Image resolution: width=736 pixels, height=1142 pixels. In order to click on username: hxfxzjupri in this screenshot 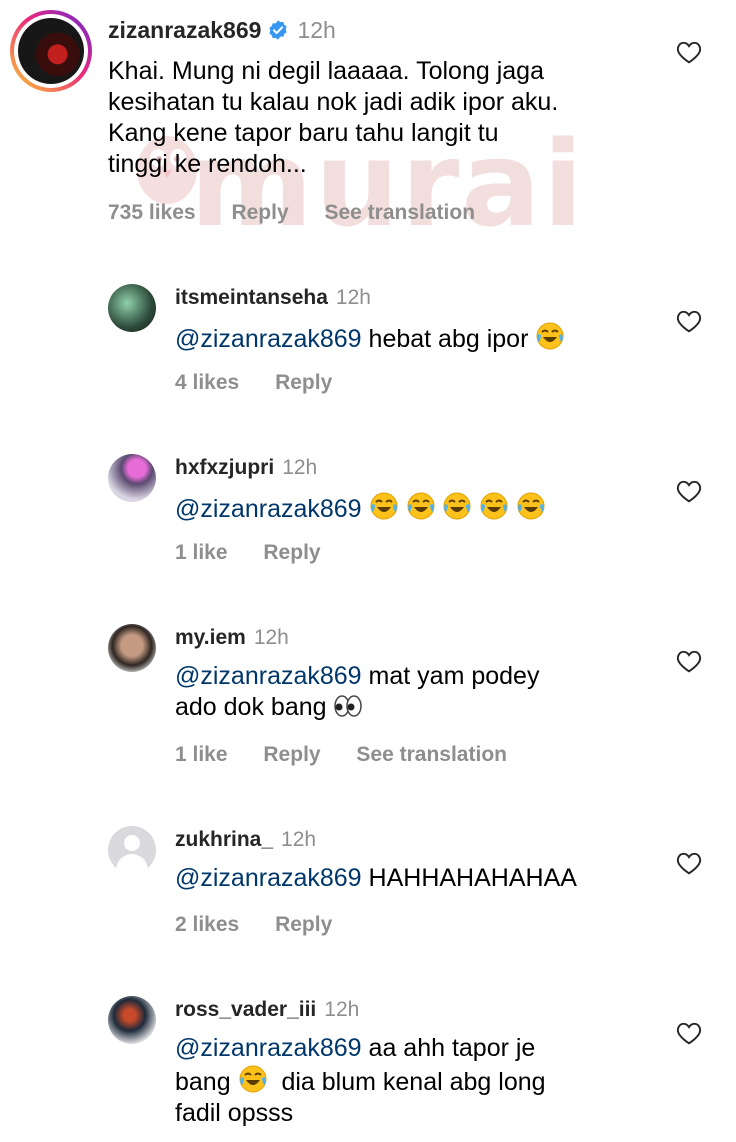, I will do `click(224, 467)`.